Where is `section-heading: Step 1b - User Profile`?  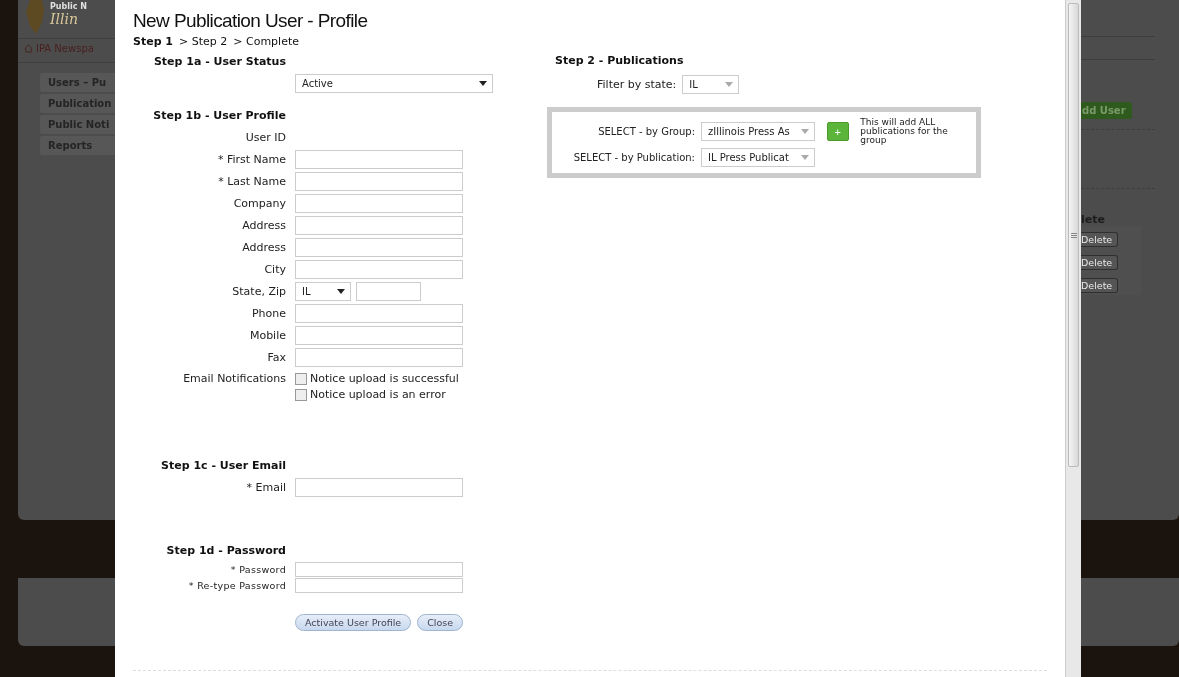
section-heading: Step 1b - User Profile is located at coordinates (219, 115).